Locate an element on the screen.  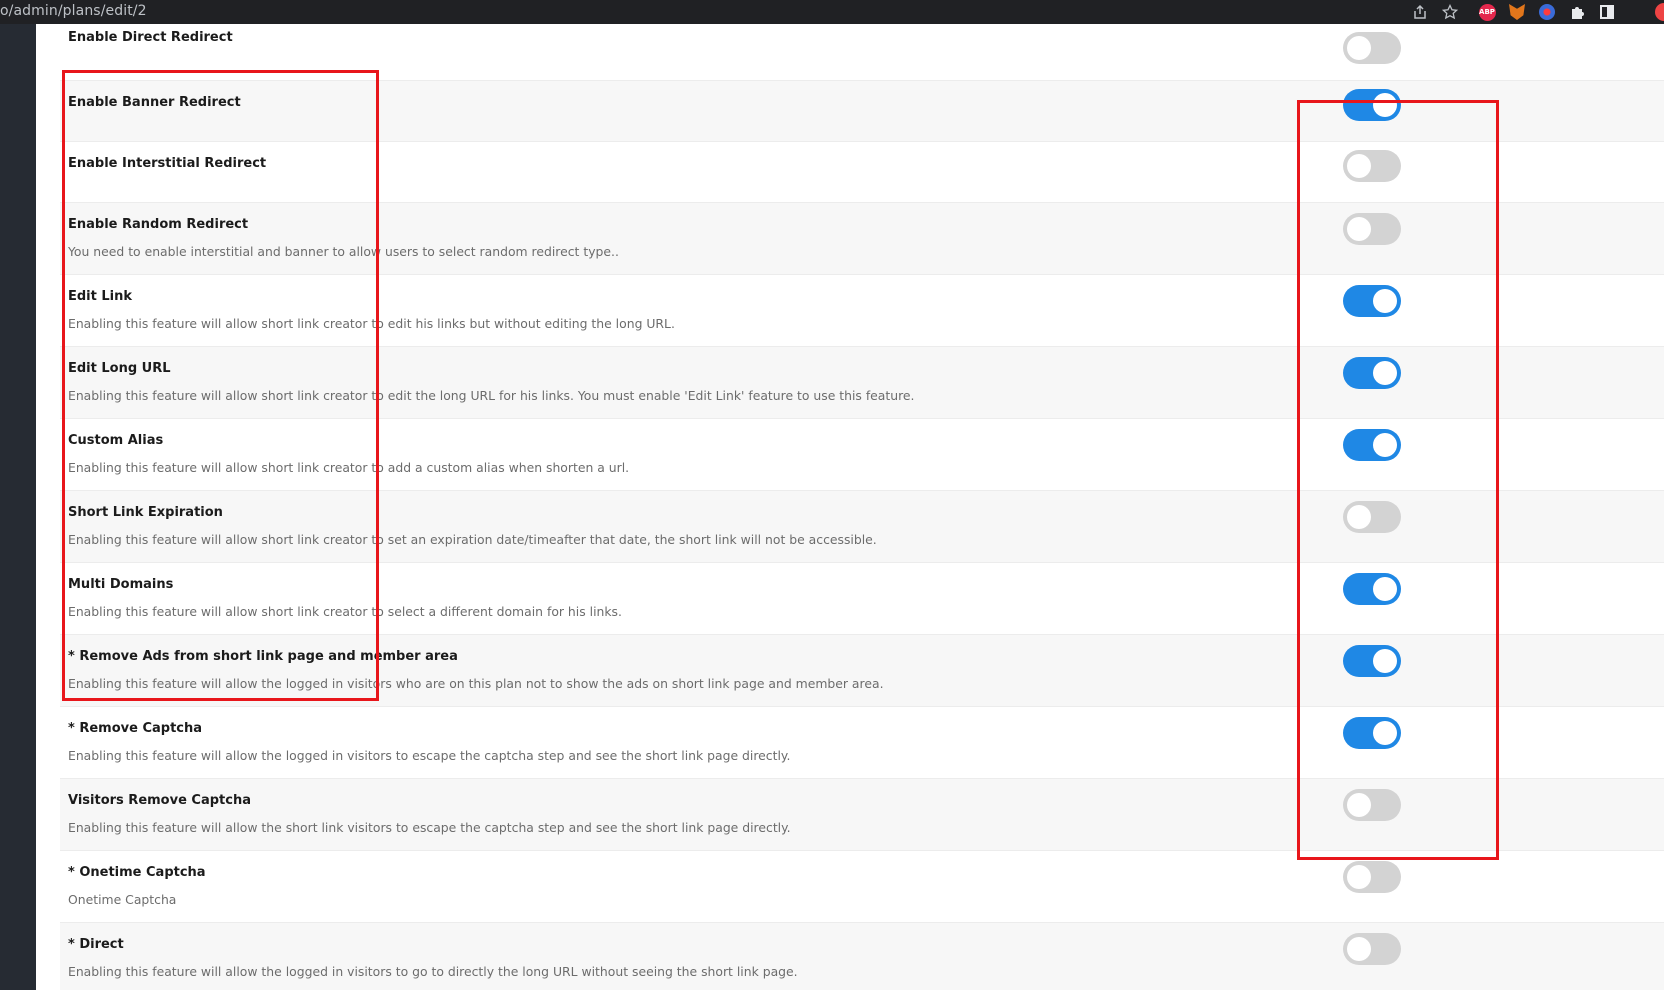
feature-row: Enable Banner Redirect is located at coordinates (862, 111).